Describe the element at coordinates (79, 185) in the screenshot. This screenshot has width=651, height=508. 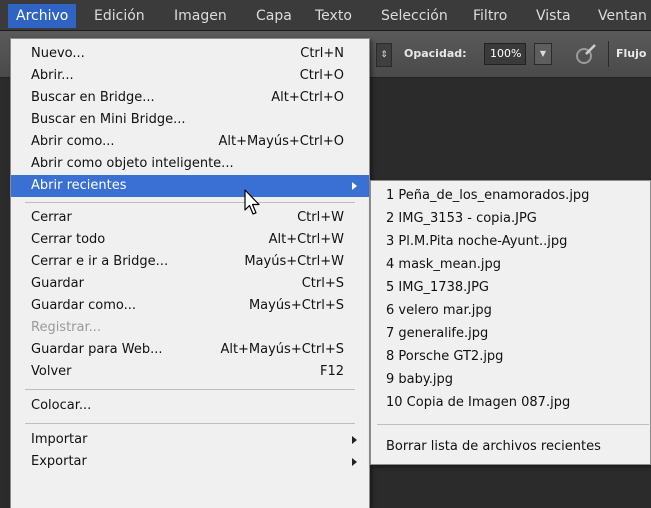
I see `menu-item-label: Abrir recientes` at that location.